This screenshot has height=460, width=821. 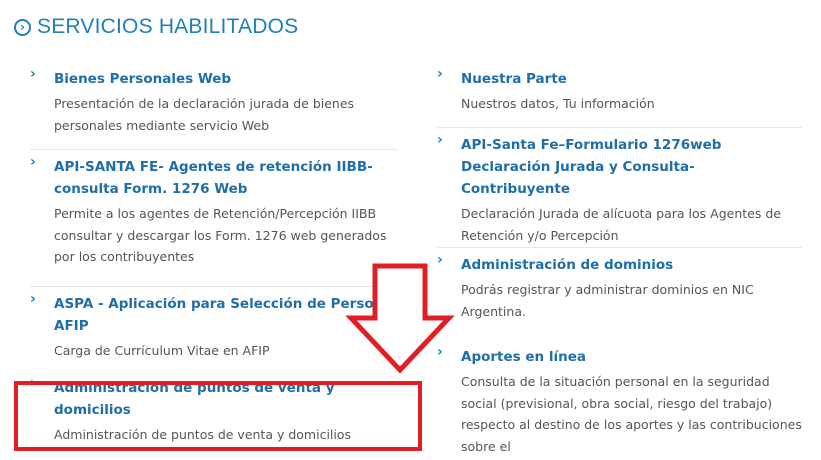 I want to click on arrow-down-icon, so click(x=400, y=318).